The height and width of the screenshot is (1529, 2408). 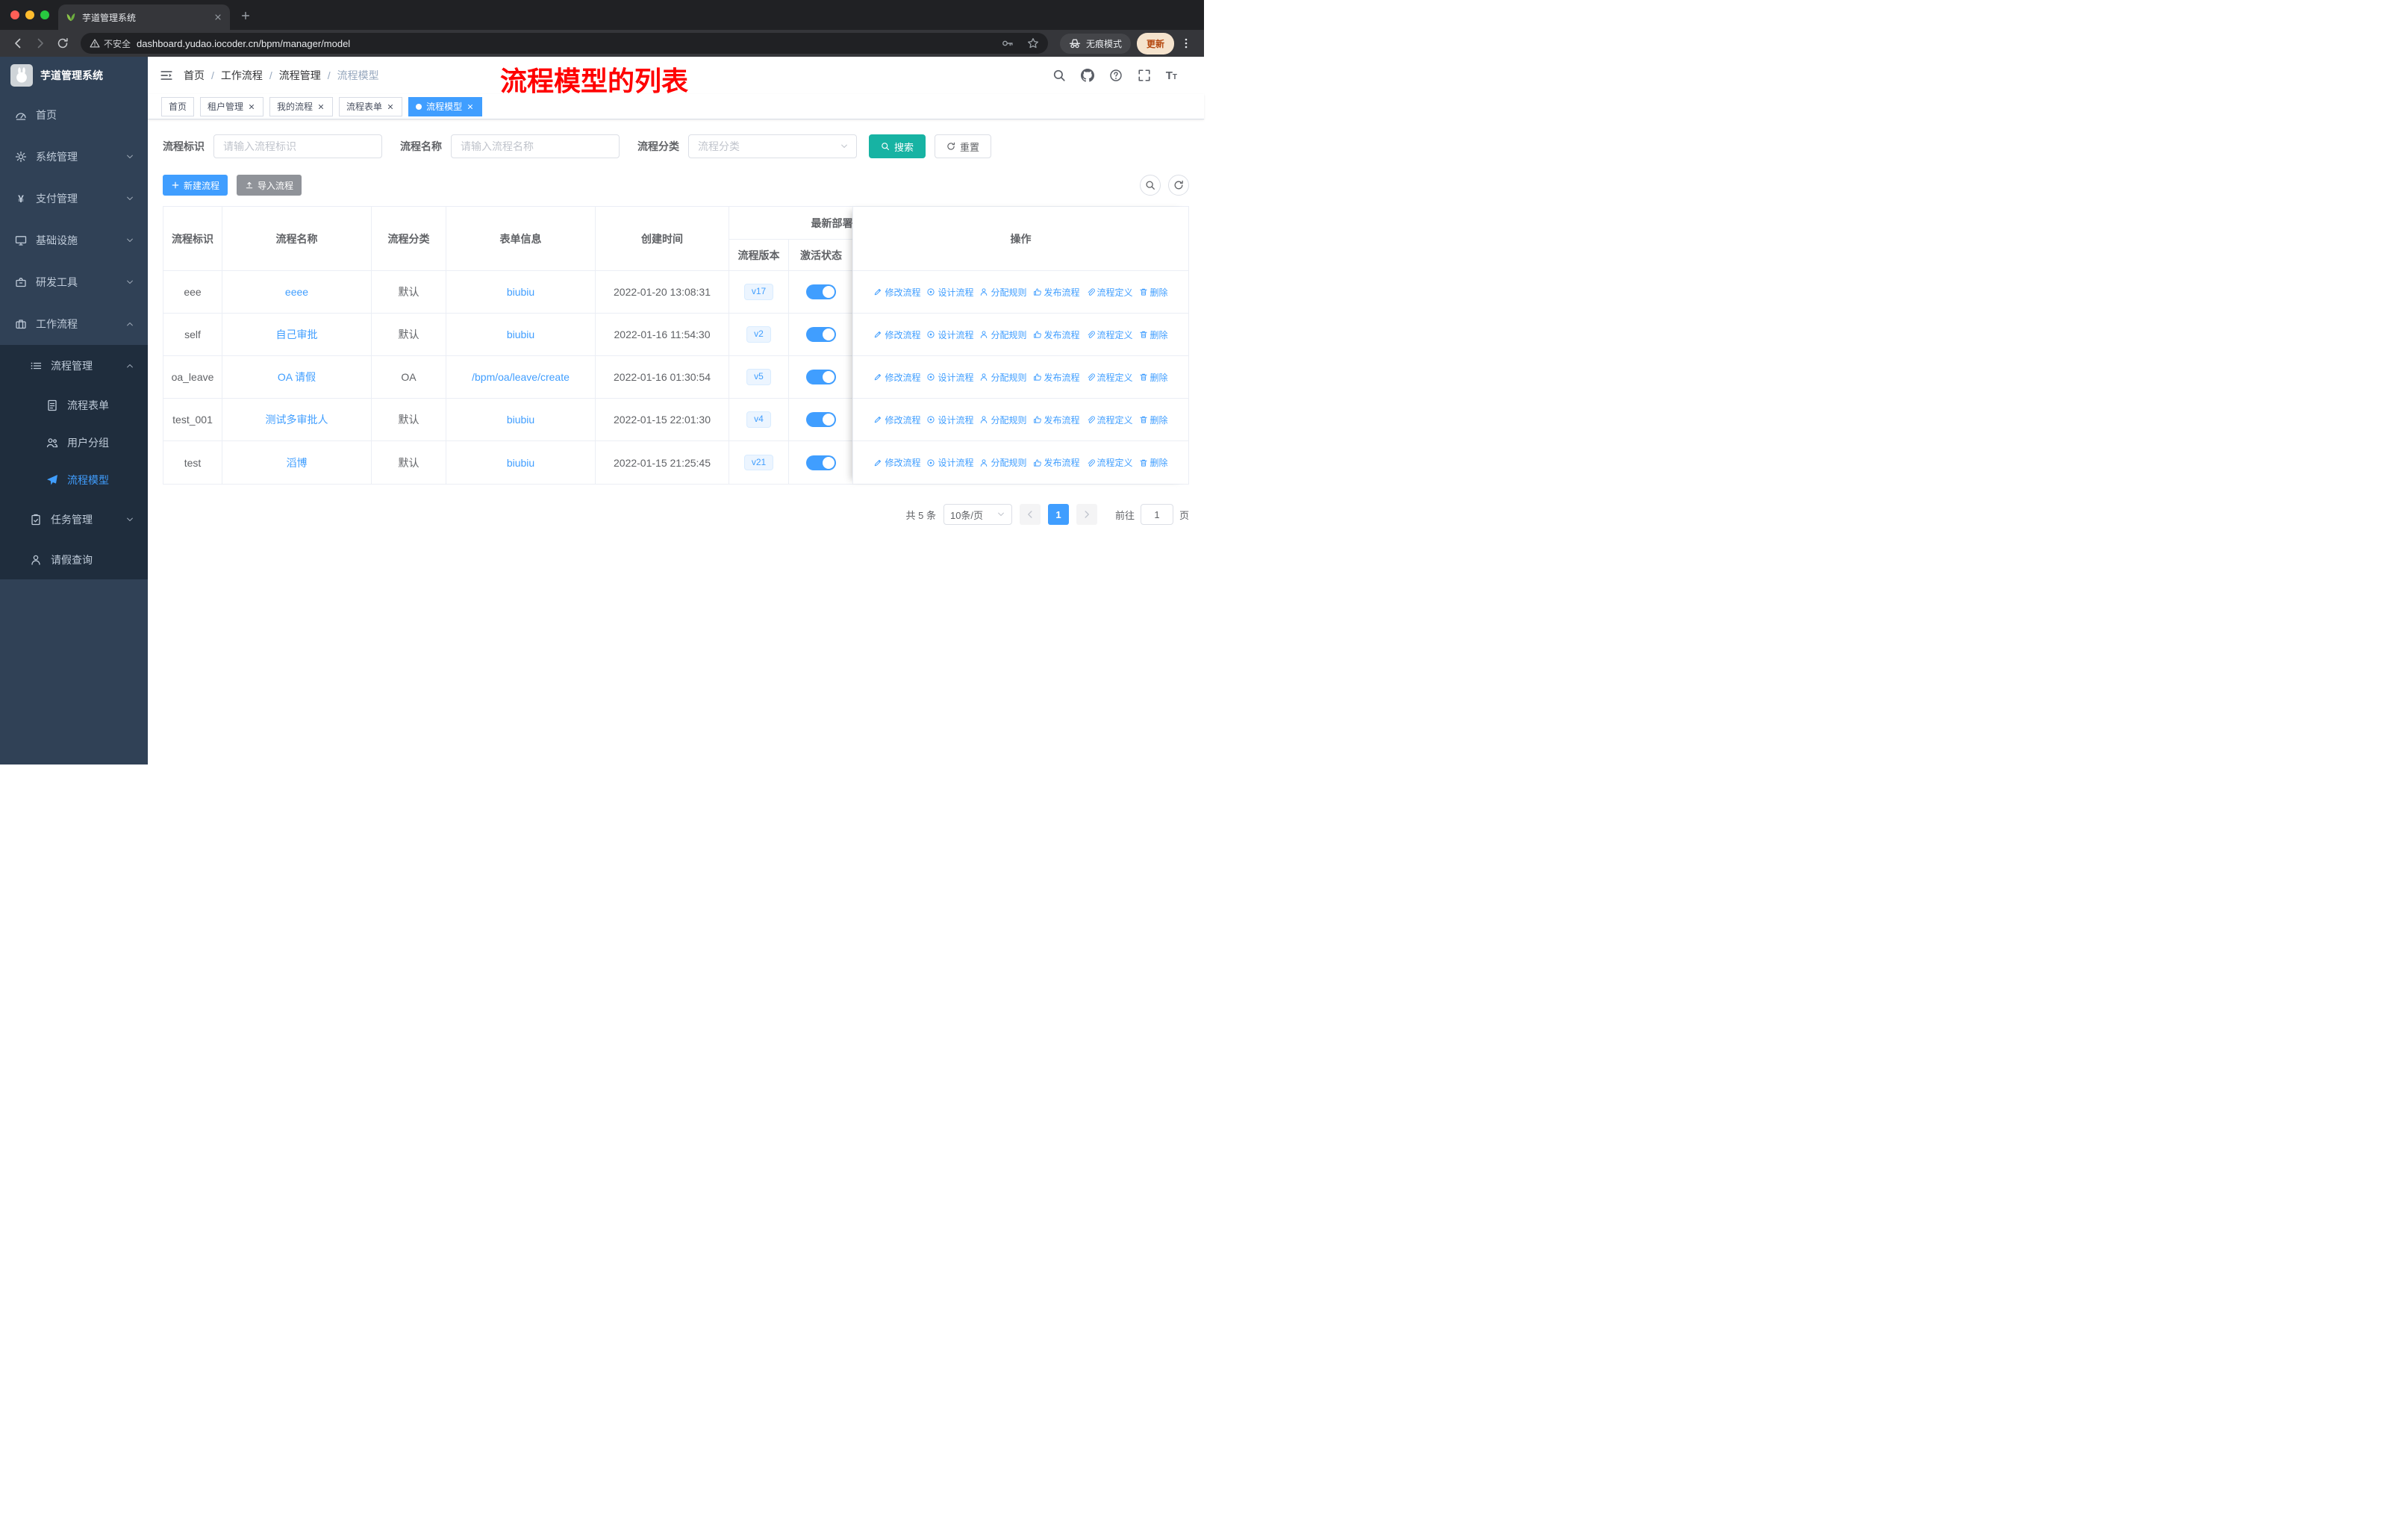 I want to click on process-name-link: 滔博, so click(x=297, y=462).